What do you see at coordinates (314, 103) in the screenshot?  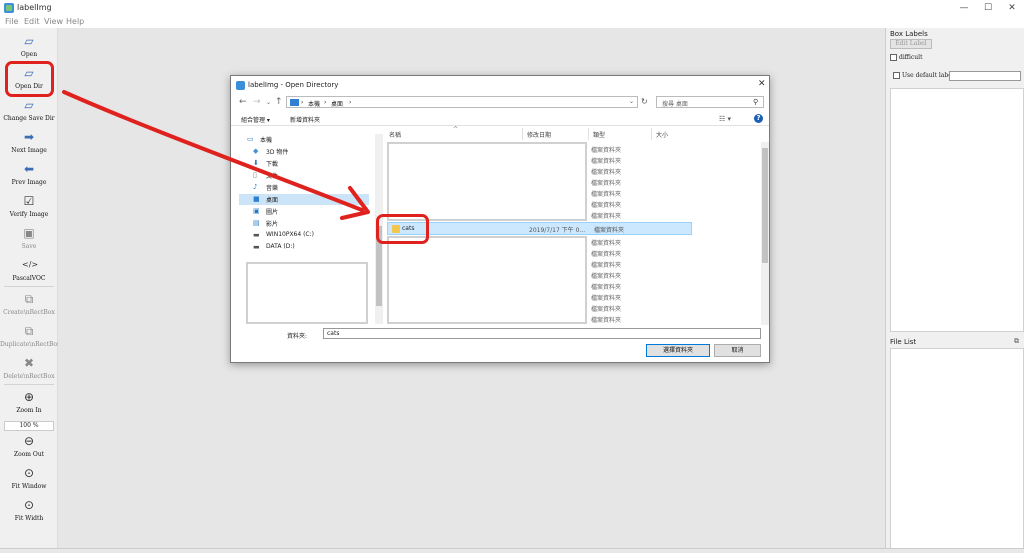 I see `breadcrumb-this-pc: 本機` at bounding box center [314, 103].